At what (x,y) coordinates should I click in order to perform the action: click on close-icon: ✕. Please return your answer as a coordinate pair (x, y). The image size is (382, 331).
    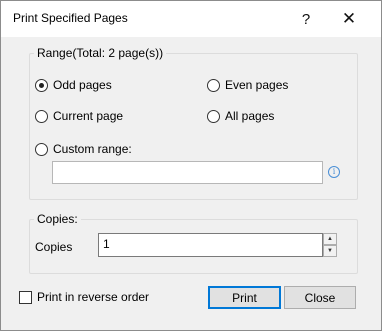
    Looking at the image, I should click on (349, 18).